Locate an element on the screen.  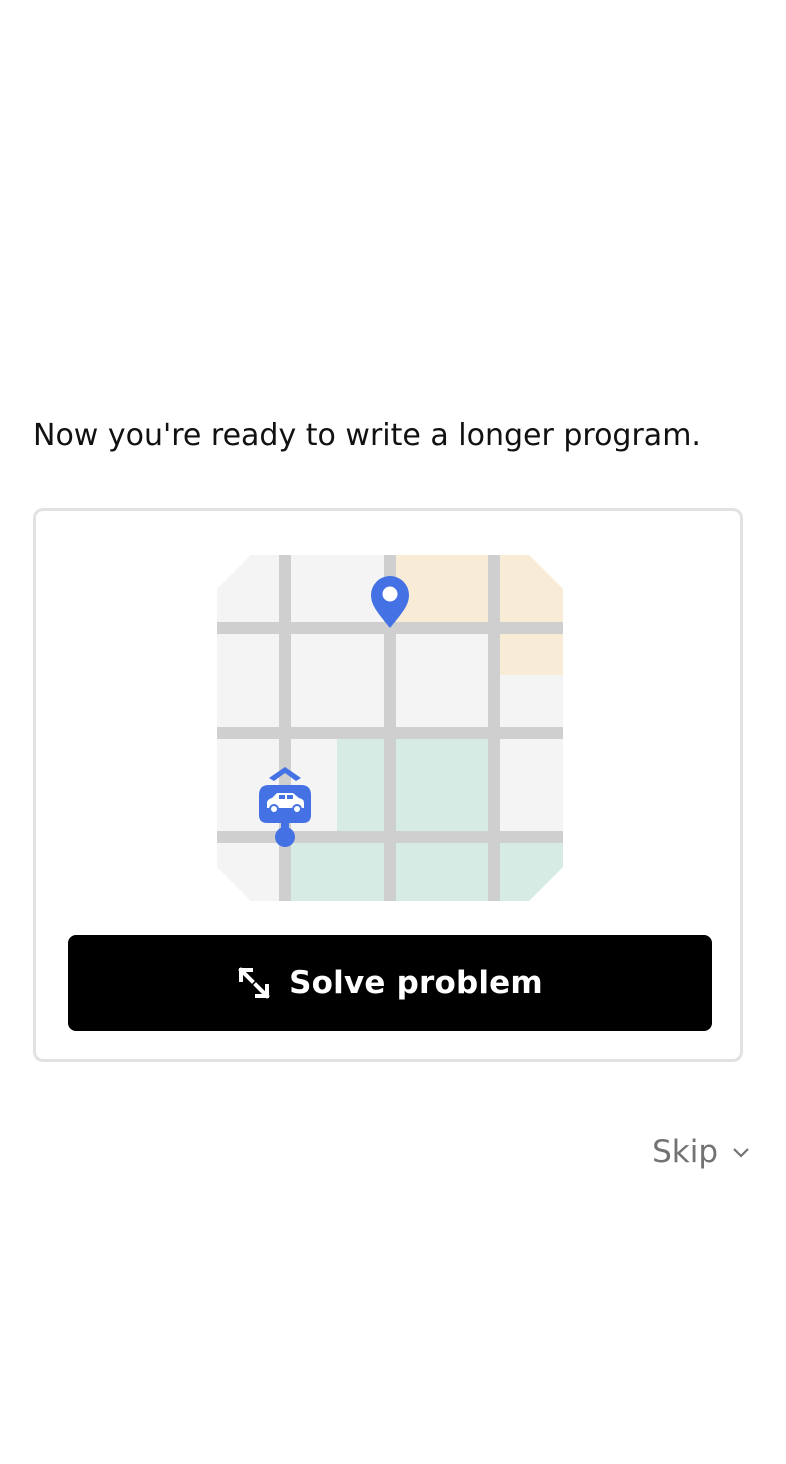
expand-icon is located at coordinates (254, 983).